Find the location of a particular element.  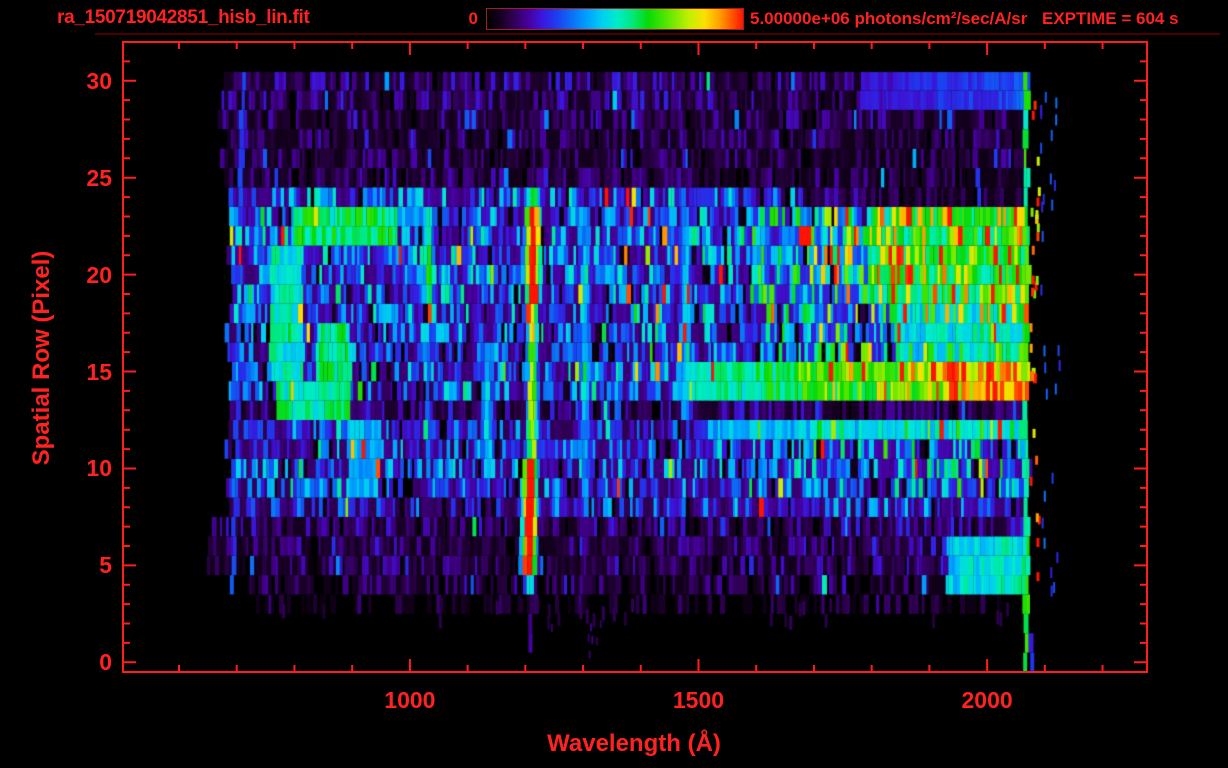

y-tick-label: 15 is located at coordinates (99, 371).